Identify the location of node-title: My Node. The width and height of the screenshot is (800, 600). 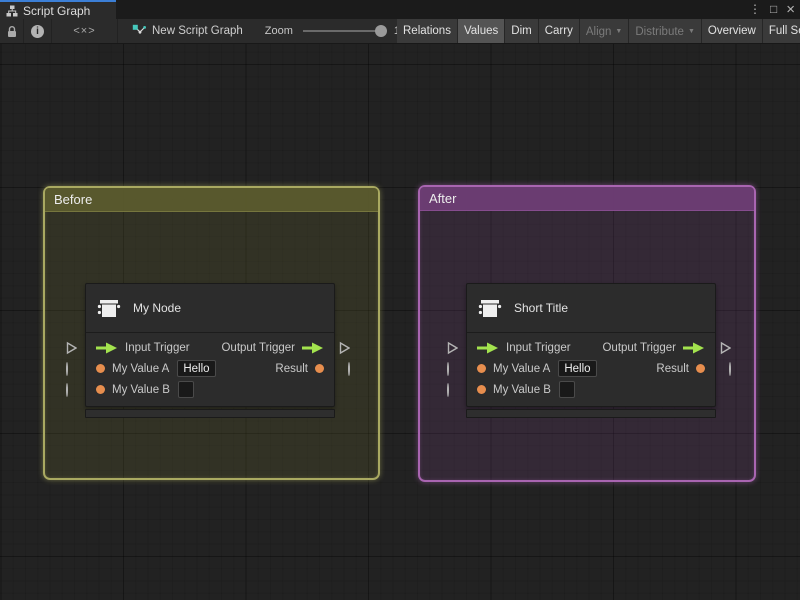
(157, 308).